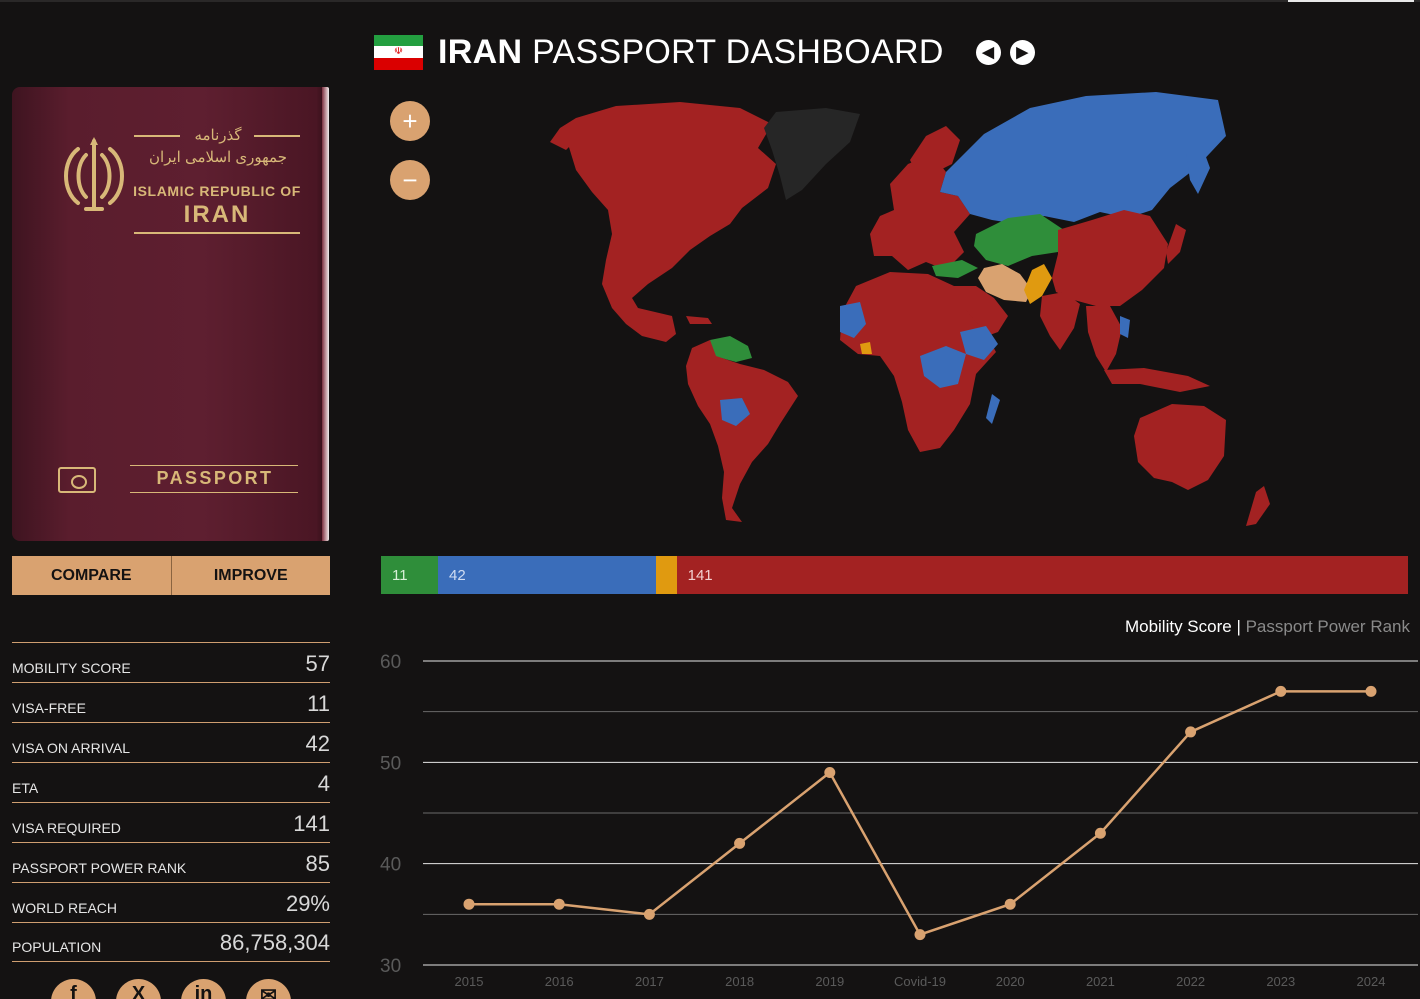 Image resolution: width=1420 pixels, height=999 pixels. I want to click on compare-button: COMPARE, so click(91, 575).